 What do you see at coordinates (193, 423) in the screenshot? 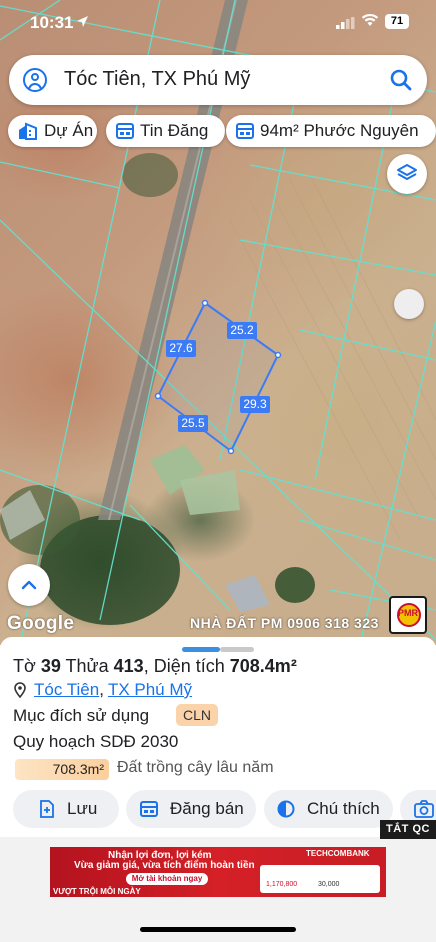
I see `parcel-edge-south-label: 25.5` at bounding box center [193, 423].